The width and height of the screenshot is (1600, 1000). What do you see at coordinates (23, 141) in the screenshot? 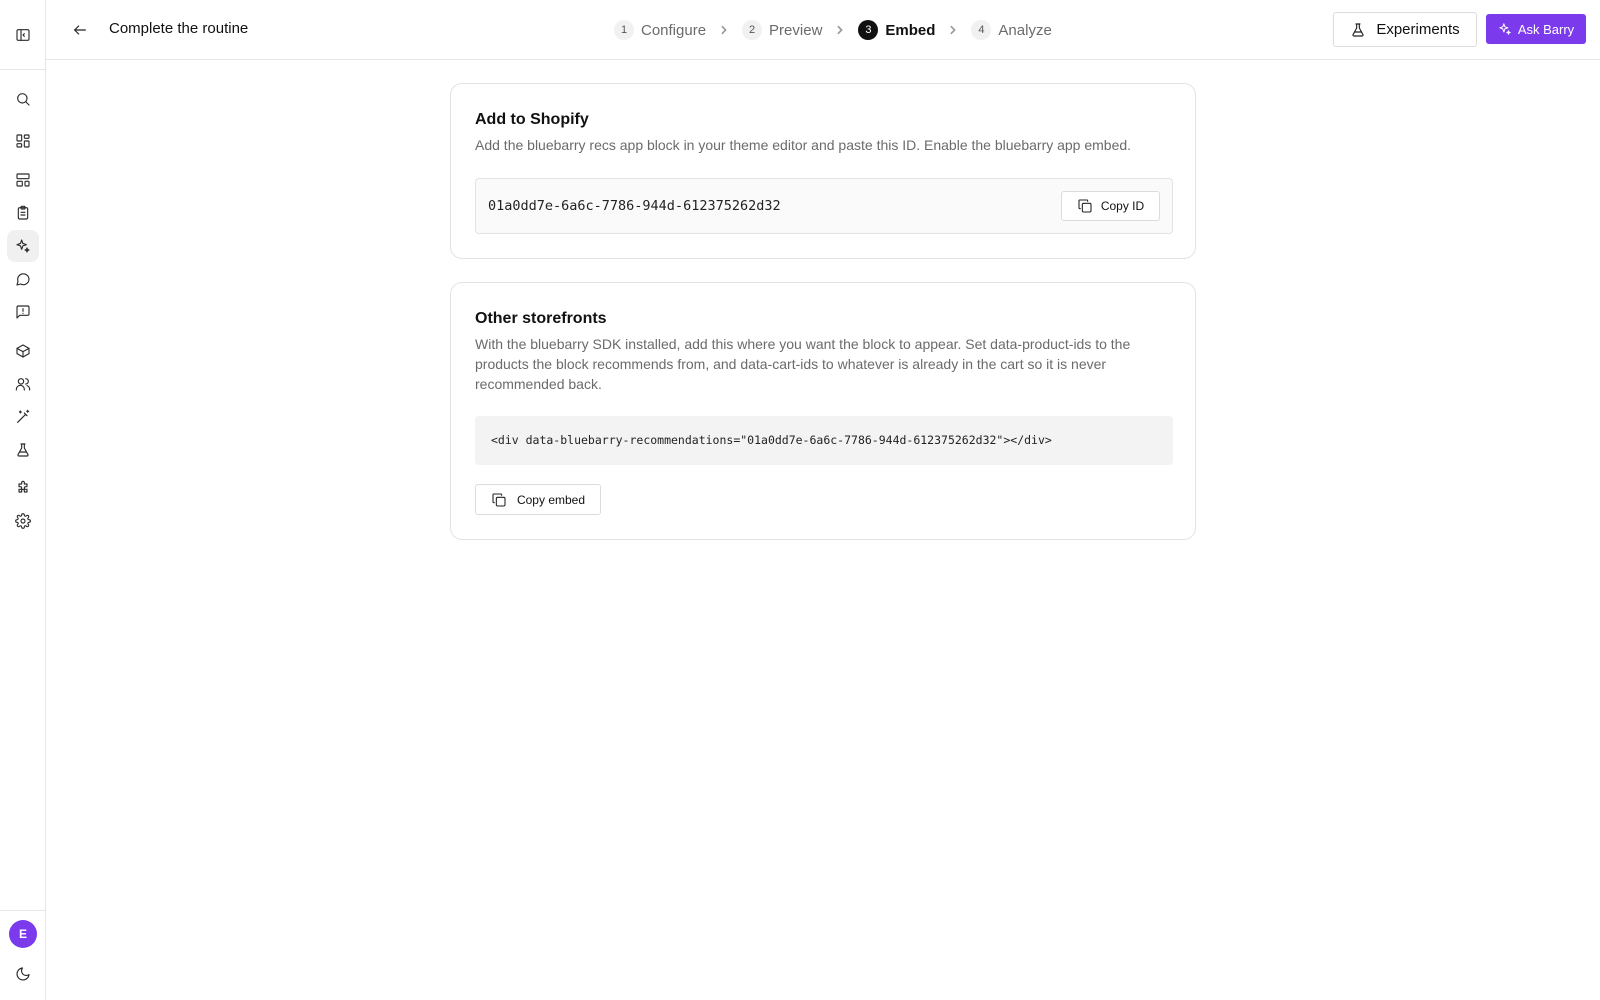
I see `dashboard-icon` at bounding box center [23, 141].